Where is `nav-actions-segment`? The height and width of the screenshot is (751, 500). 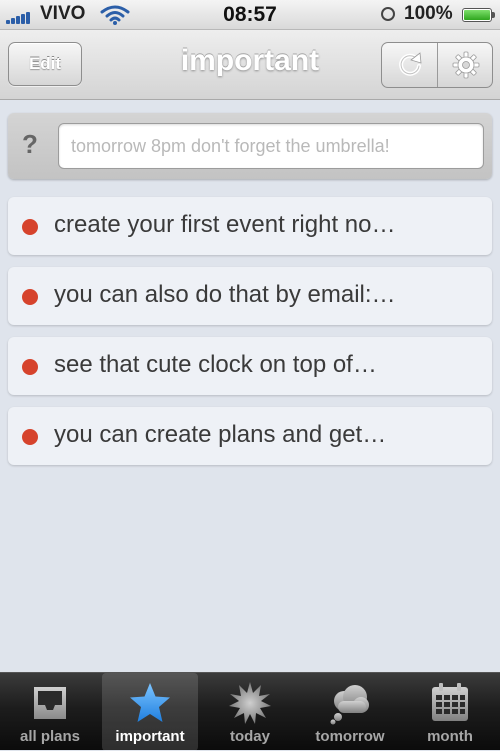 nav-actions-segment is located at coordinates (437, 65).